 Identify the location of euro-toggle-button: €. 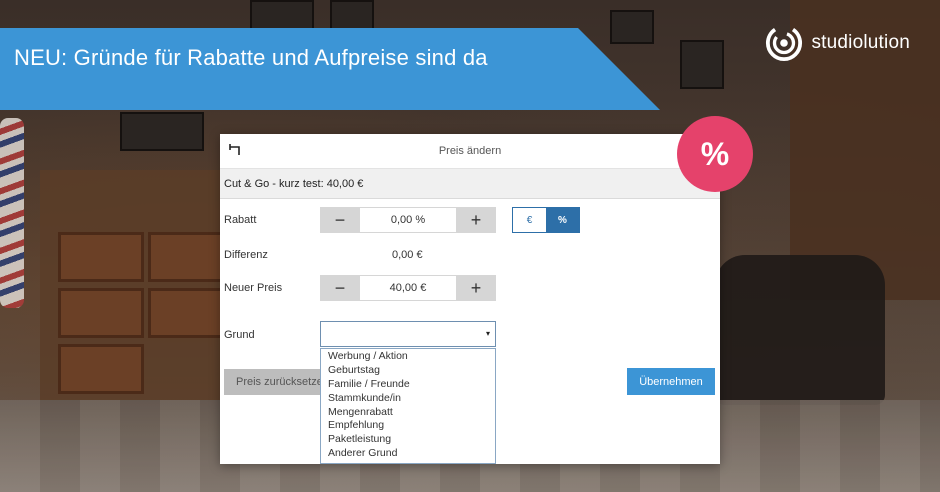
(529, 220).